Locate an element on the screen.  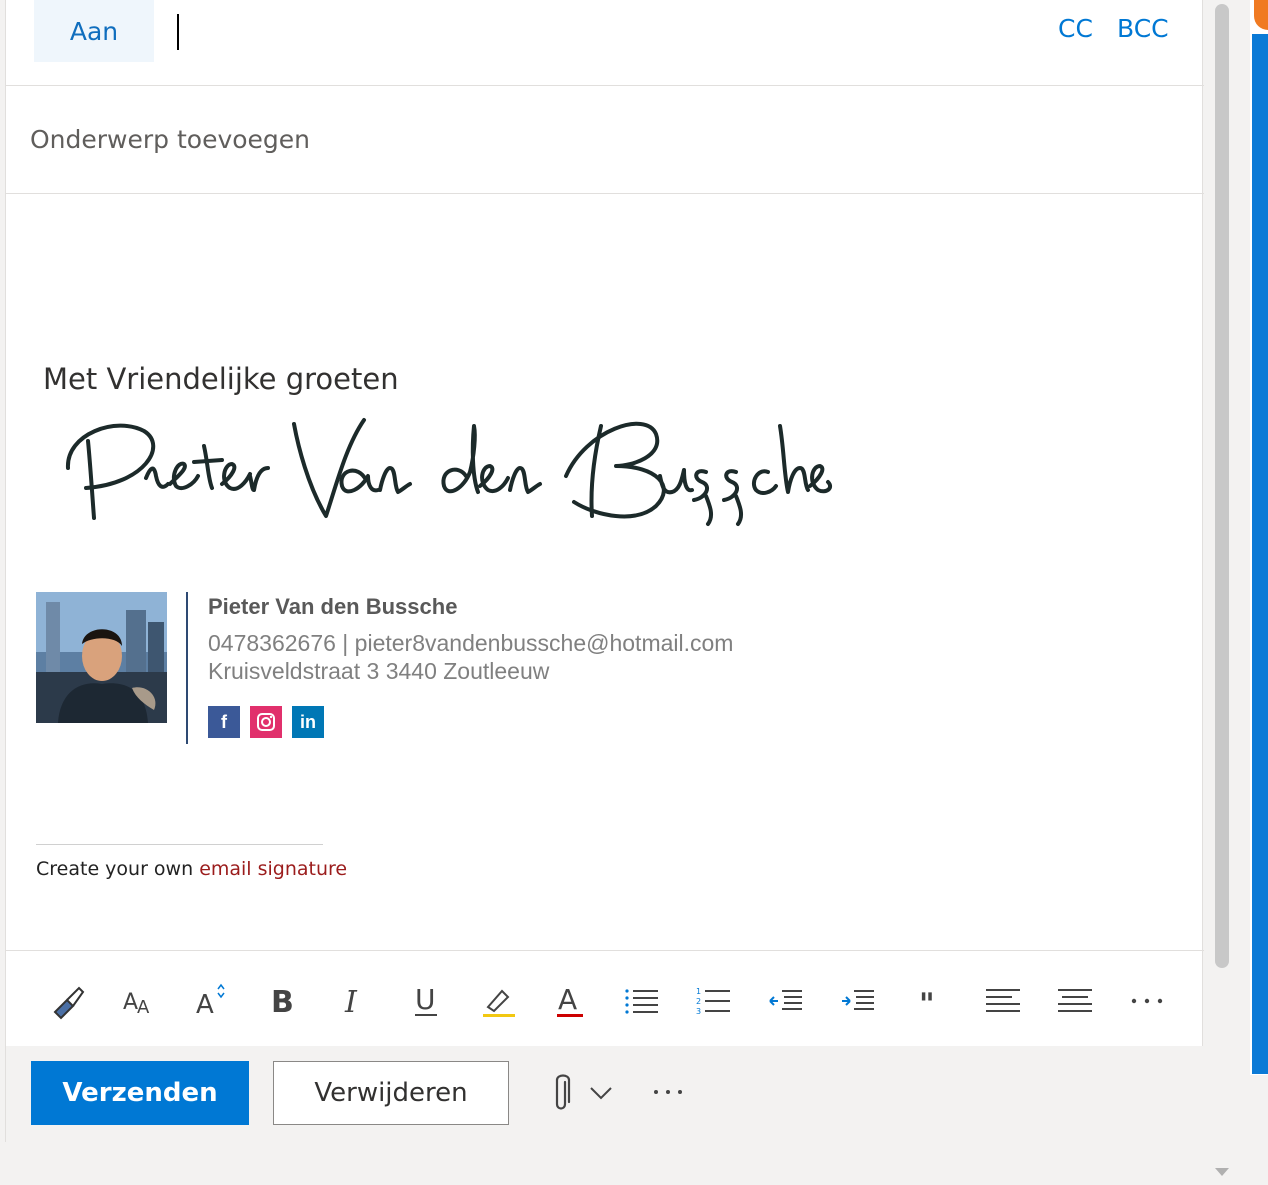
highlight-icon is located at coordinates (498, 1001).